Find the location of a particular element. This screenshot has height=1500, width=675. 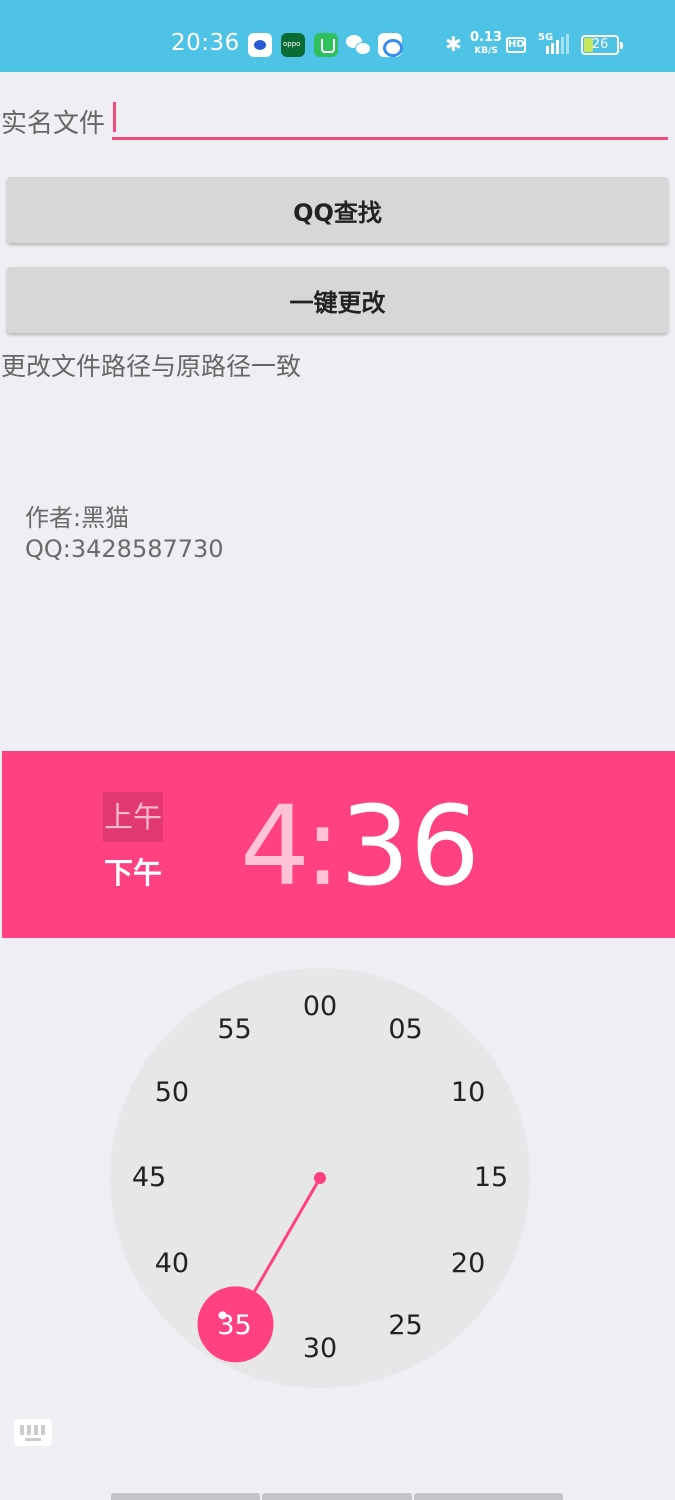

status-bar: 20:36 ✱ 0.13 KB/S HD 5G 26 is located at coordinates (337, 36).